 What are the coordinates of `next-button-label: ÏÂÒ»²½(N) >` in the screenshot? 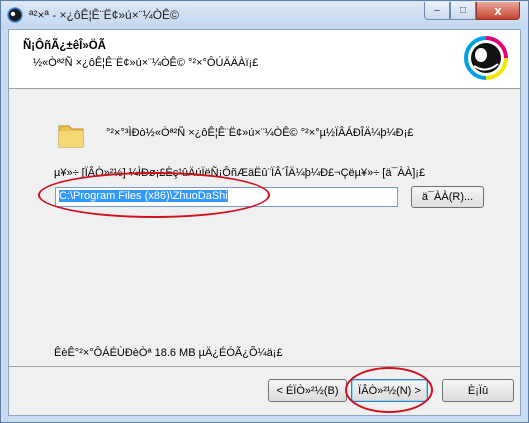 It's located at (389, 390).